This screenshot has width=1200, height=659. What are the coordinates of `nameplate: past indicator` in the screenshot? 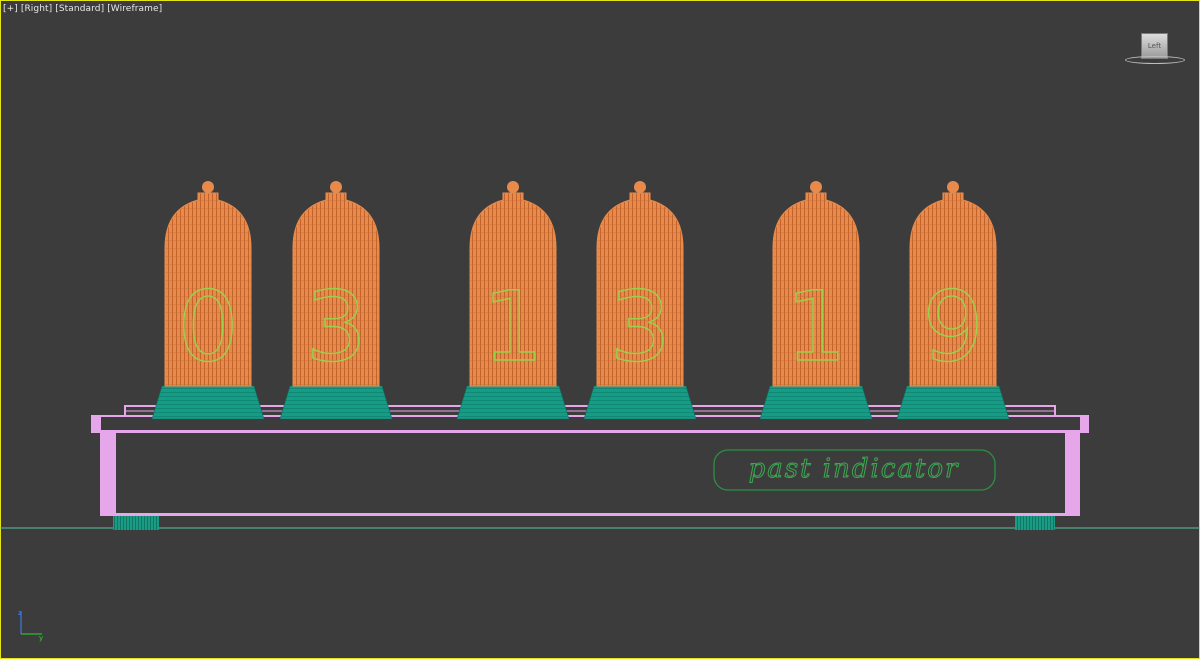 It's located at (854, 470).